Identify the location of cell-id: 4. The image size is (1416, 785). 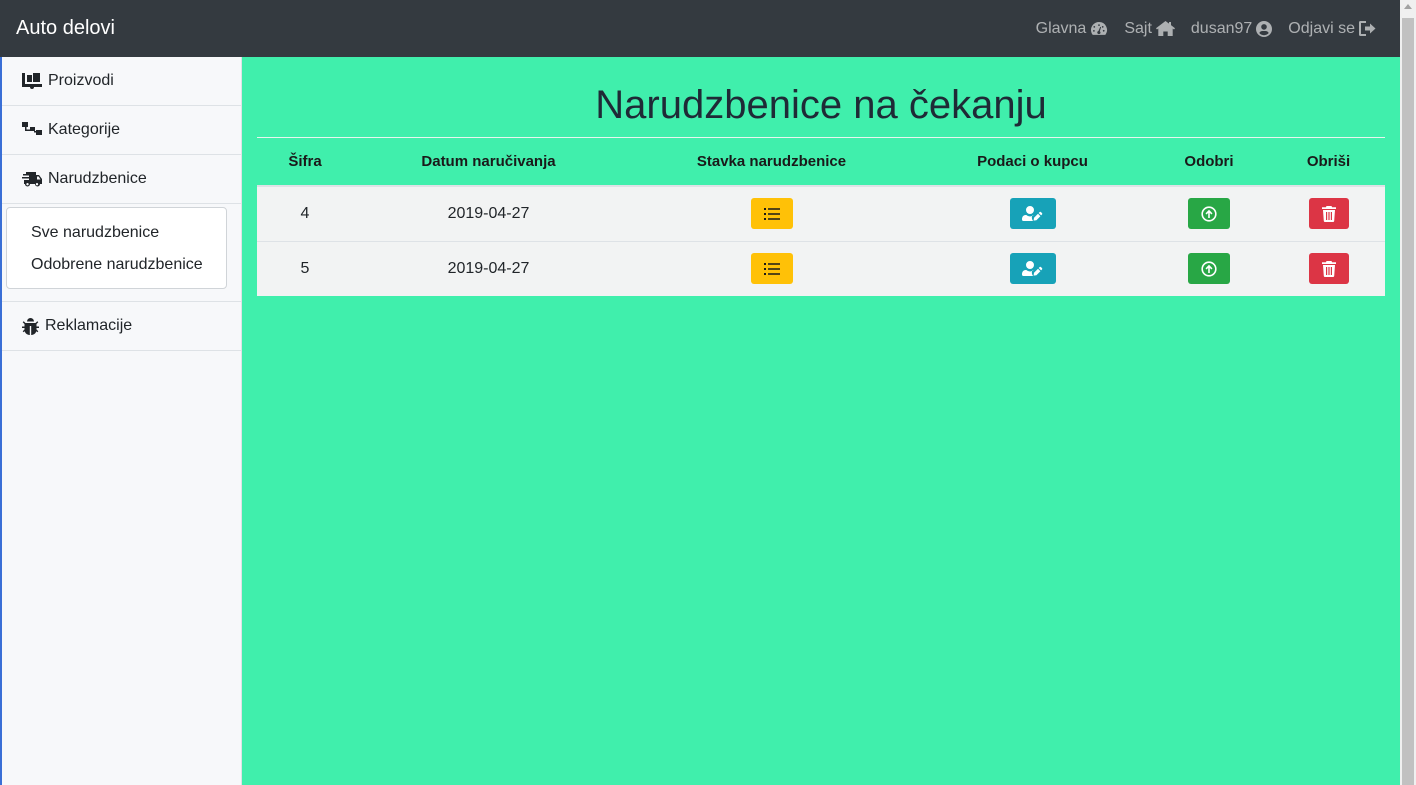
(305, 213).